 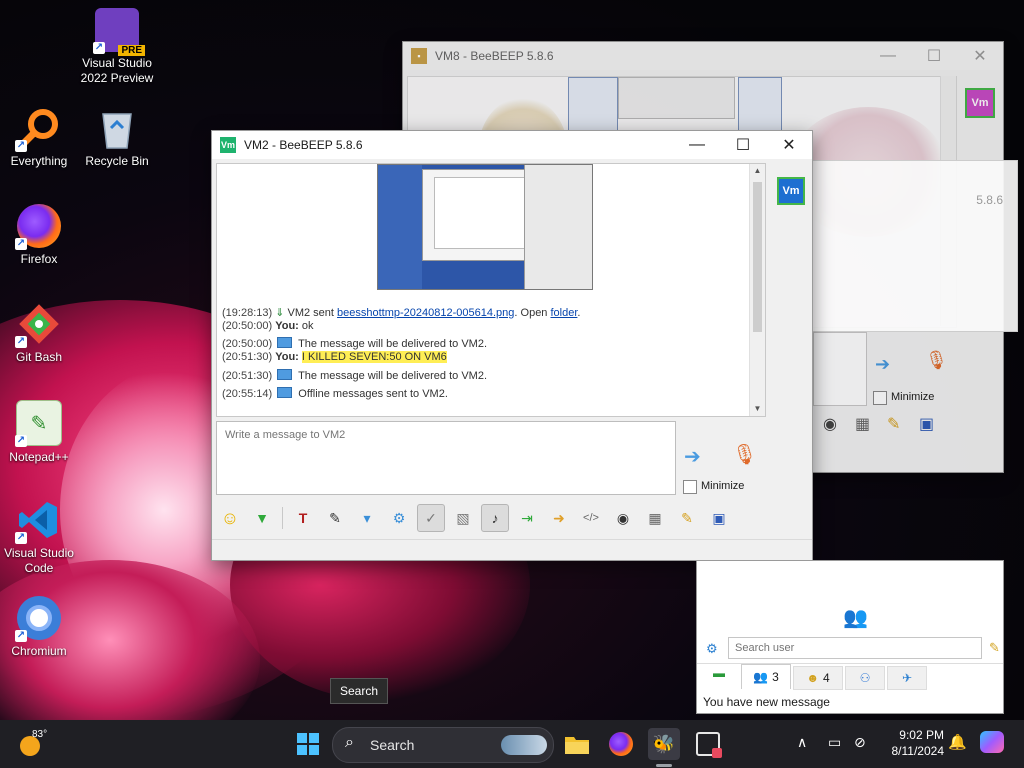 I want to click on show-hidden-icons-chevron-icon: ∧, so click(x=802, y=742).